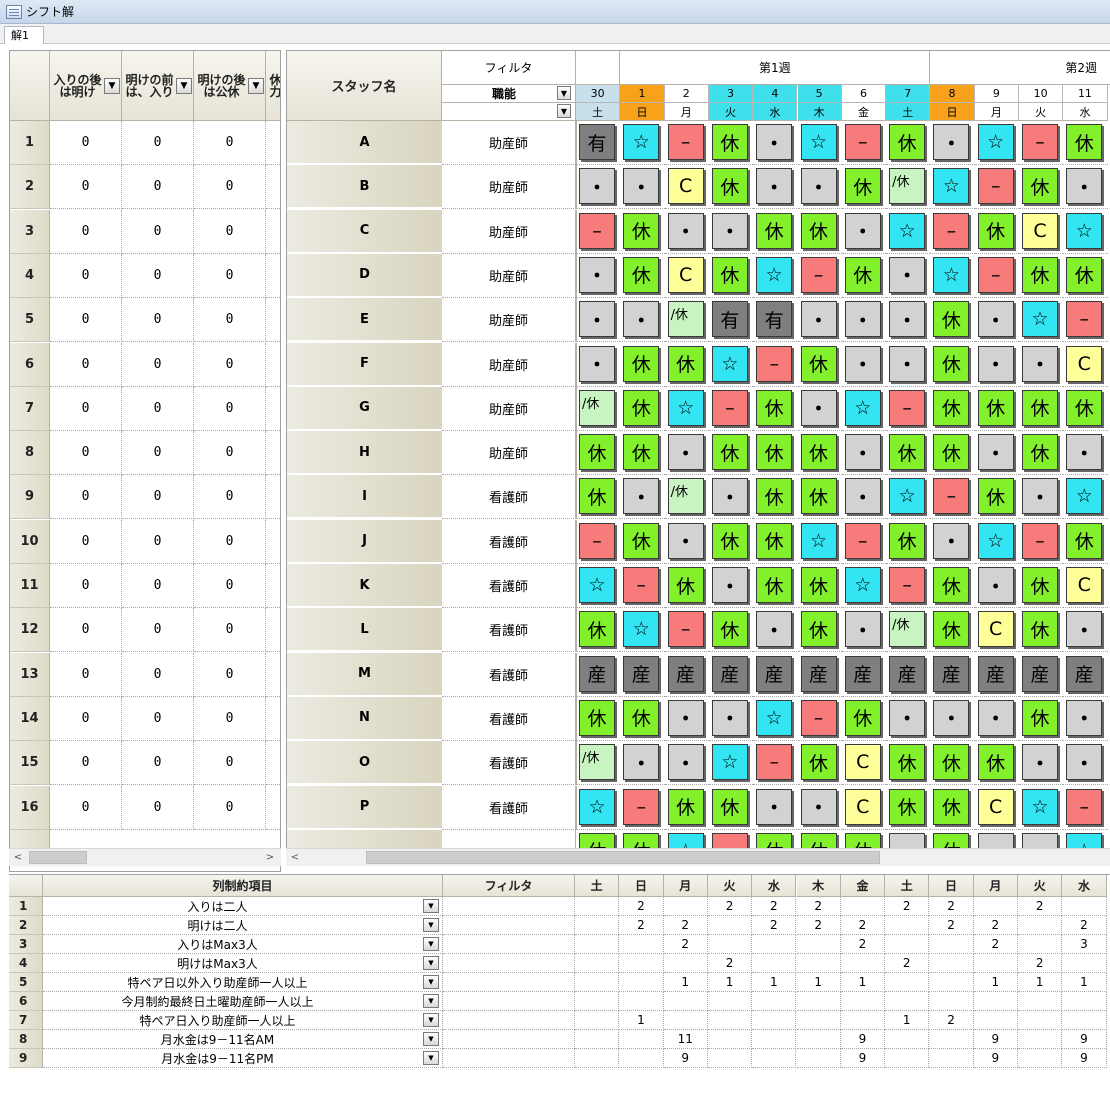  I want to click on left-horizontal-scrollbar: < >, so click(145, 857).